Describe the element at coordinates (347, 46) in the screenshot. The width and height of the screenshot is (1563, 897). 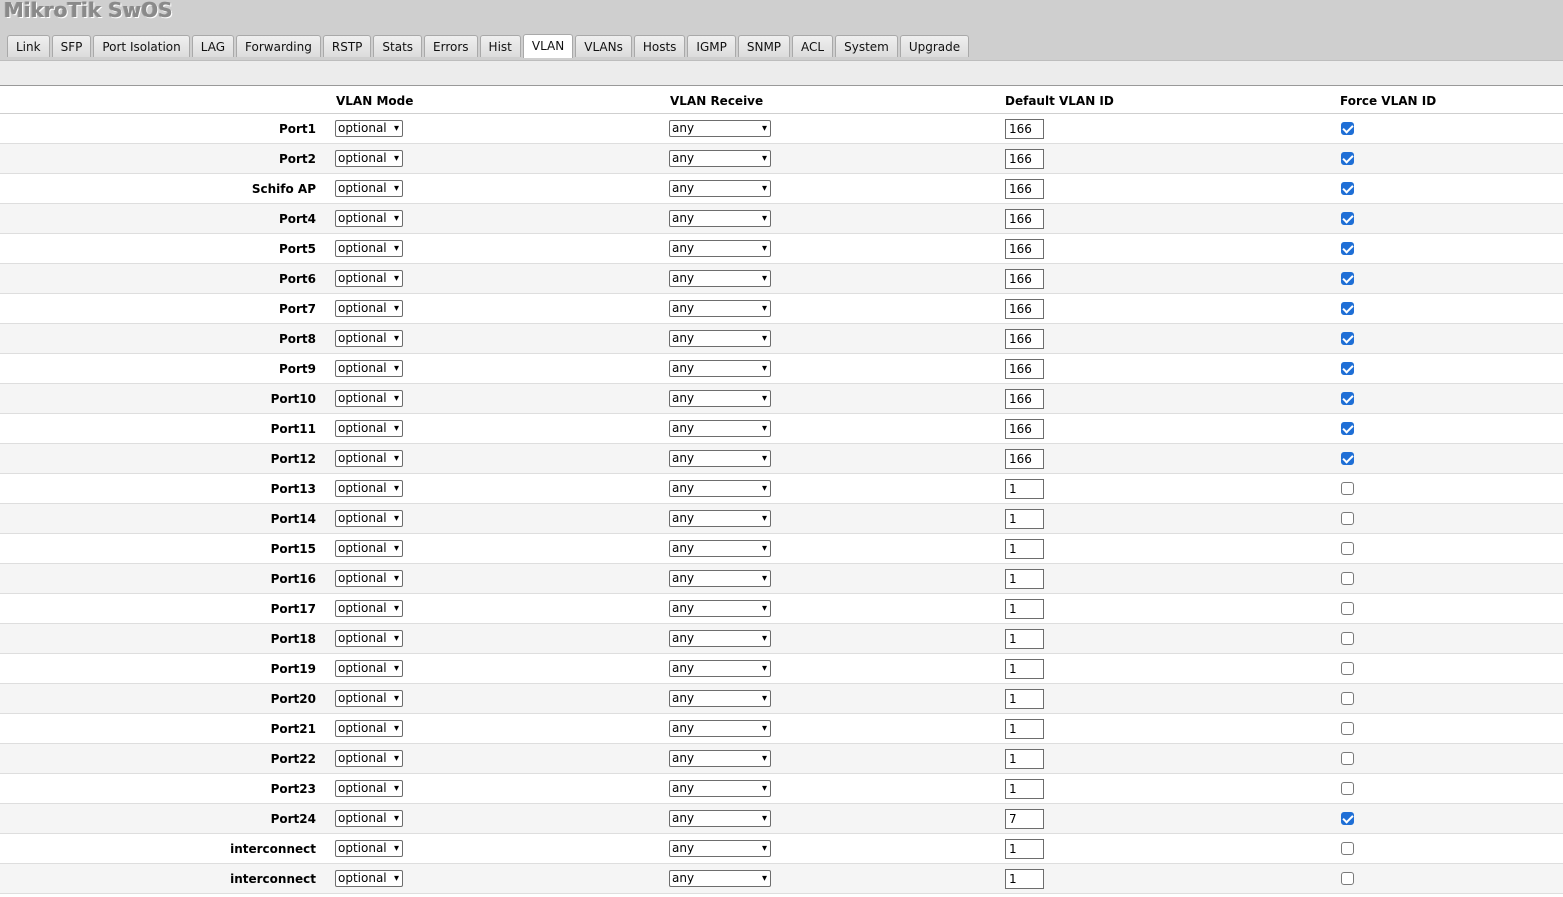
I see `tab-rstp: RSTP` at that location.